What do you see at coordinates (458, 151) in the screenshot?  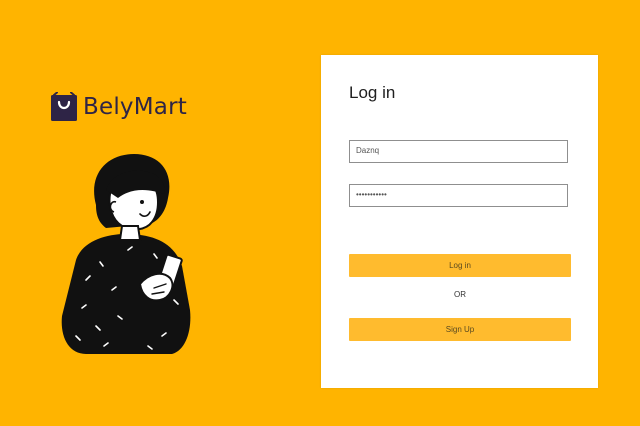 I see `username-input: Daznq` at bounding box center [458, 151].